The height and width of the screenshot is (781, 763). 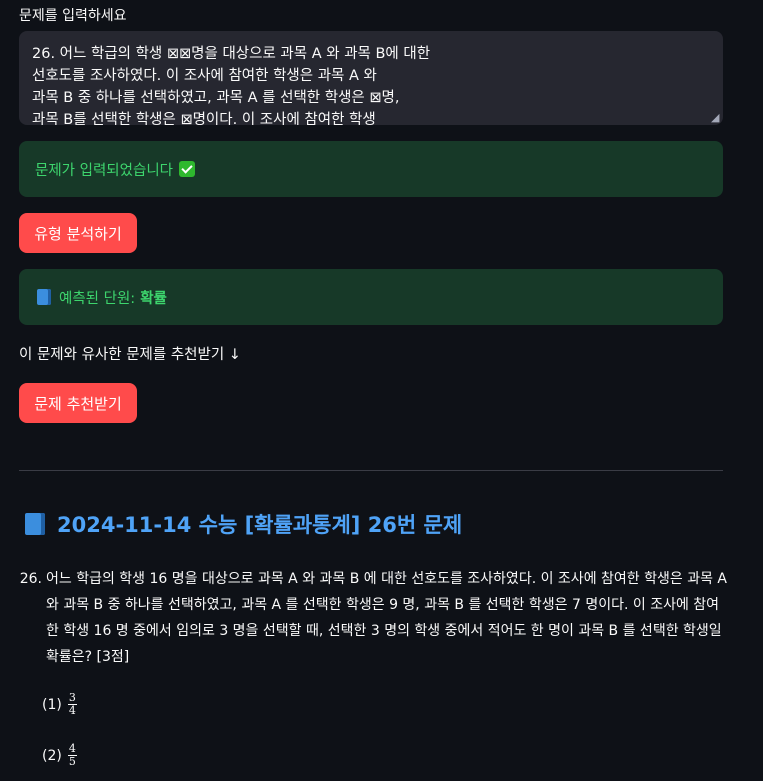 I want to click on predicted-unit-value: 확률, so click(x=153, y=298).